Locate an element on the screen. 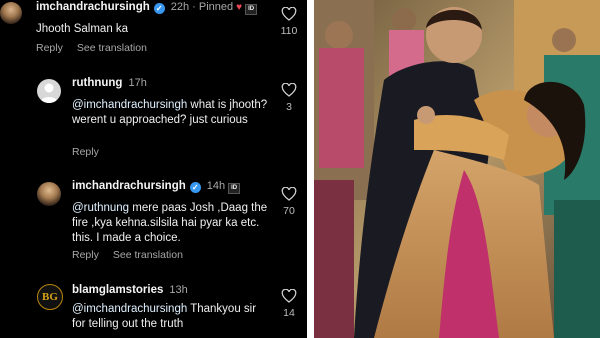  comment-meta: 17h is located at coordinates (137, 83).